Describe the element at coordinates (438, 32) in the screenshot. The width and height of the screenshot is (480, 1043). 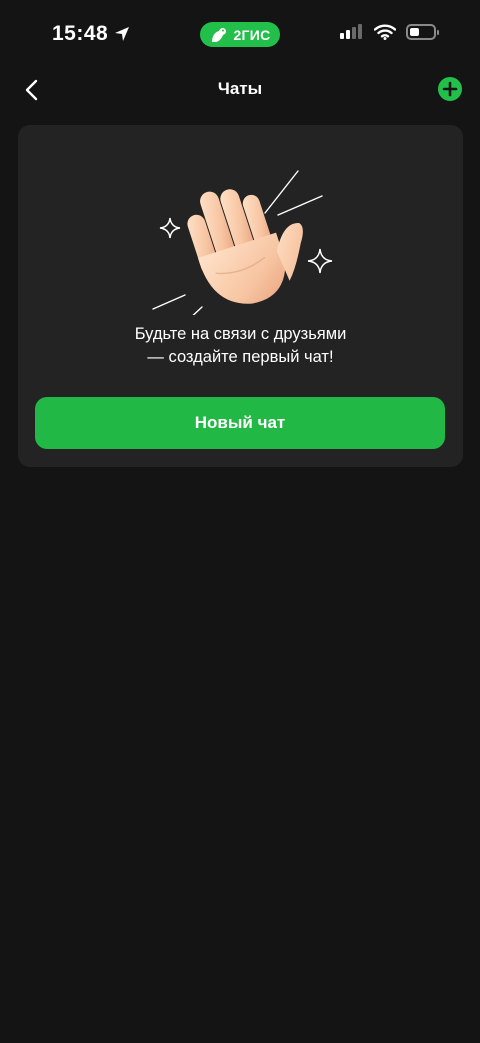
I see `battery-cap` at that location.